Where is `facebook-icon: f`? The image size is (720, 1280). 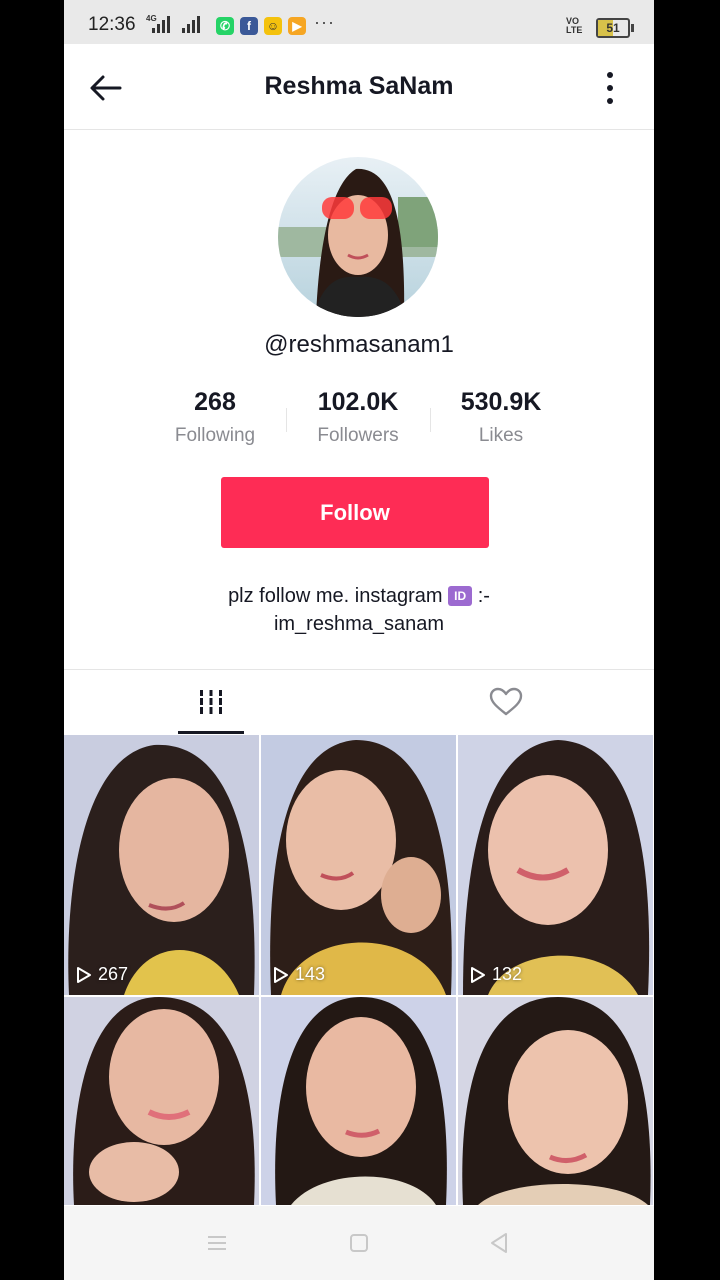
facebook-icon: f is located at coordinates (249, 26).